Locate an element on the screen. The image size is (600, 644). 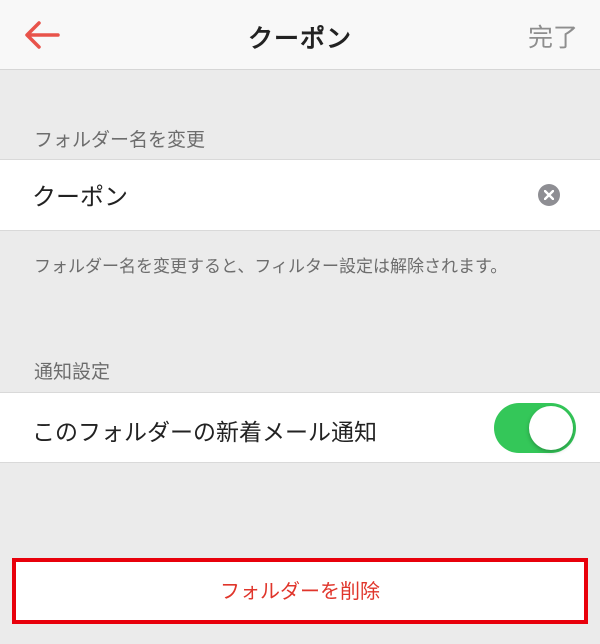
done-button: 完了 is located at coordinates (553, 36).